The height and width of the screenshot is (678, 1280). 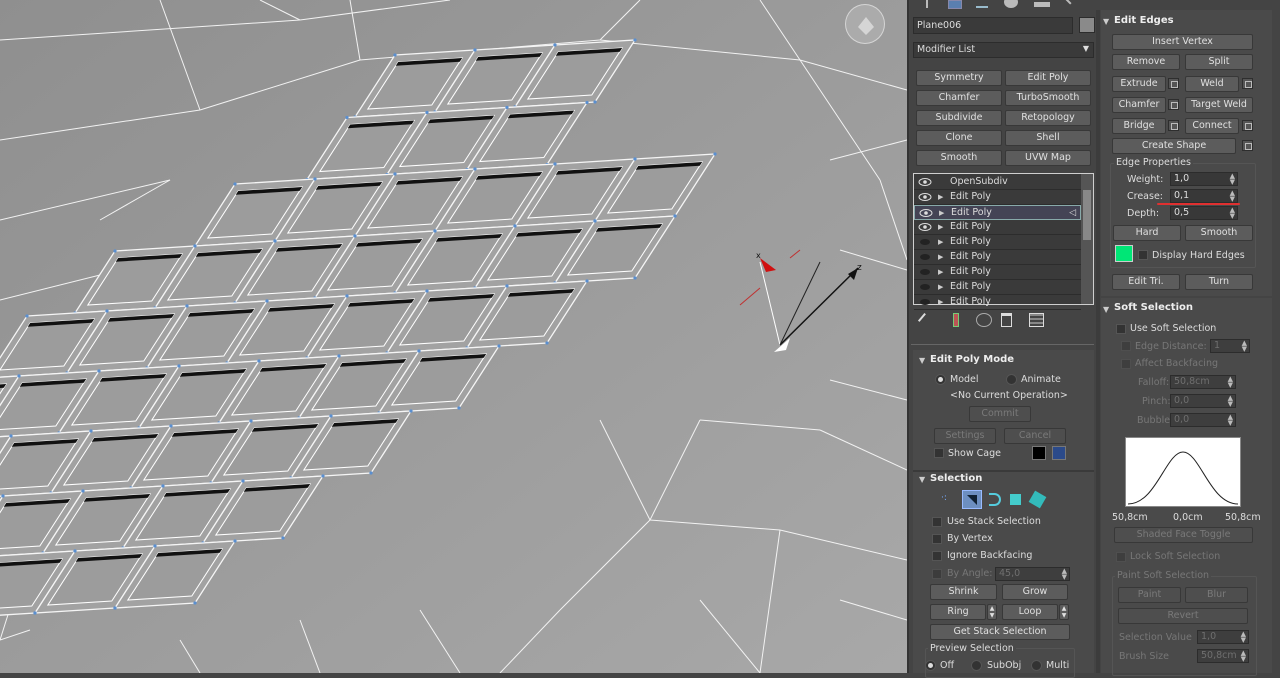 What do you see at coordinates (939, 453) in the screenshot?
I see `show-cage-checkbox` at bounding box center [939, 453].